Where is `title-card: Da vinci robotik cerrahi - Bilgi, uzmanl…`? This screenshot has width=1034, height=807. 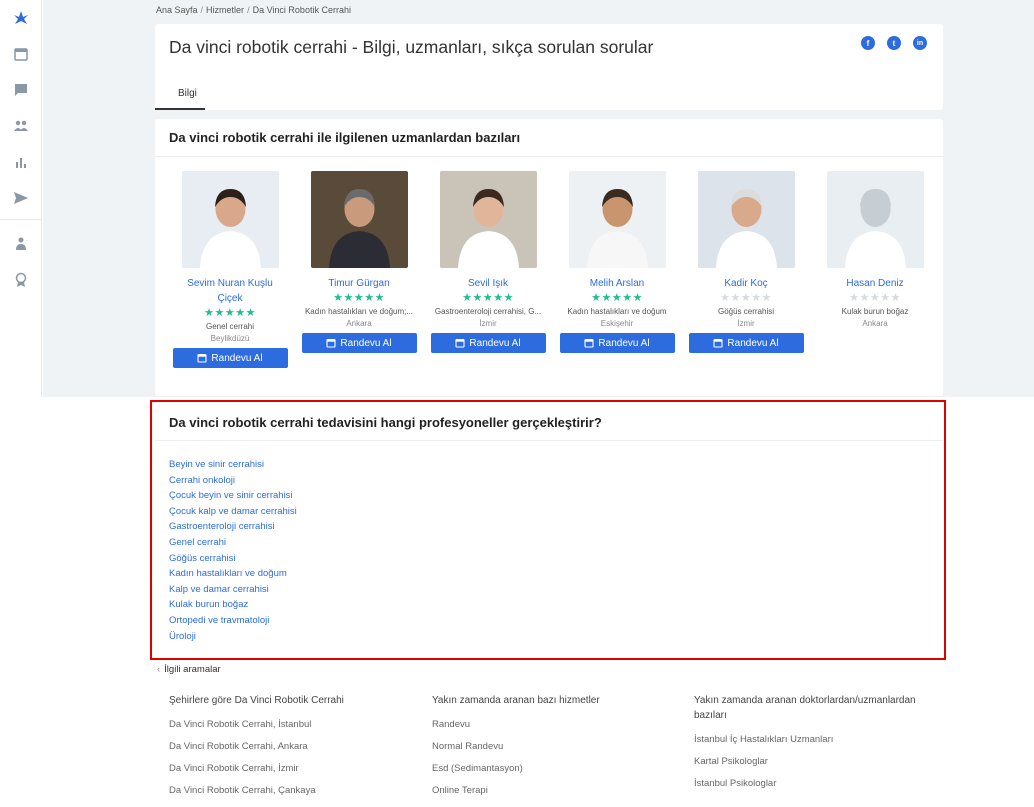
title-card: Da vinci robotik cerrahi - Bilgi, uzmanl… is located at coordinates (549, 67).